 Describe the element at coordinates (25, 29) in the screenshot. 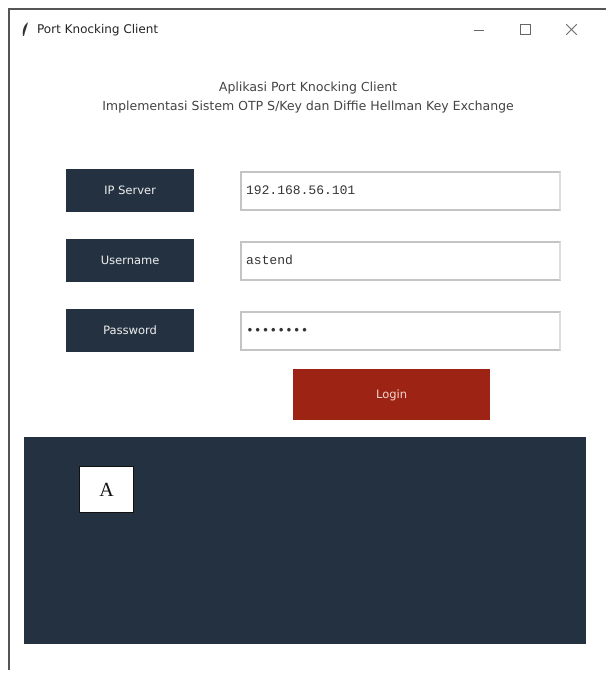

I see `feather-icon` at that location.